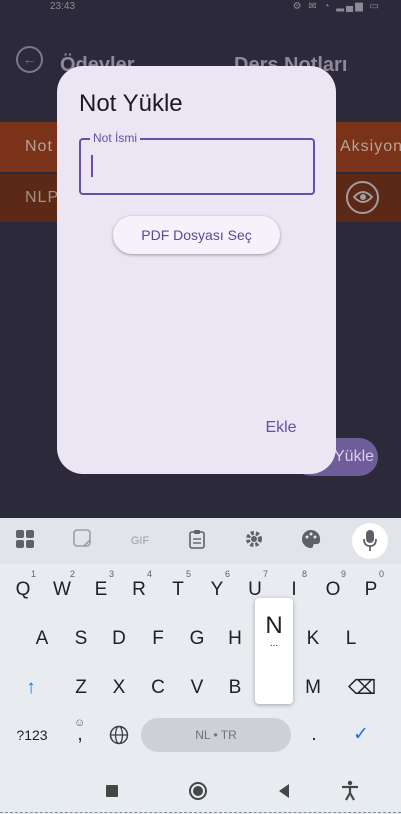 The width and height of the screenshot is (401, 814). What do you see at coordinates (381, 574) in the screenshot?
I see `key-hint: 0` at bounding box center [381, 574].